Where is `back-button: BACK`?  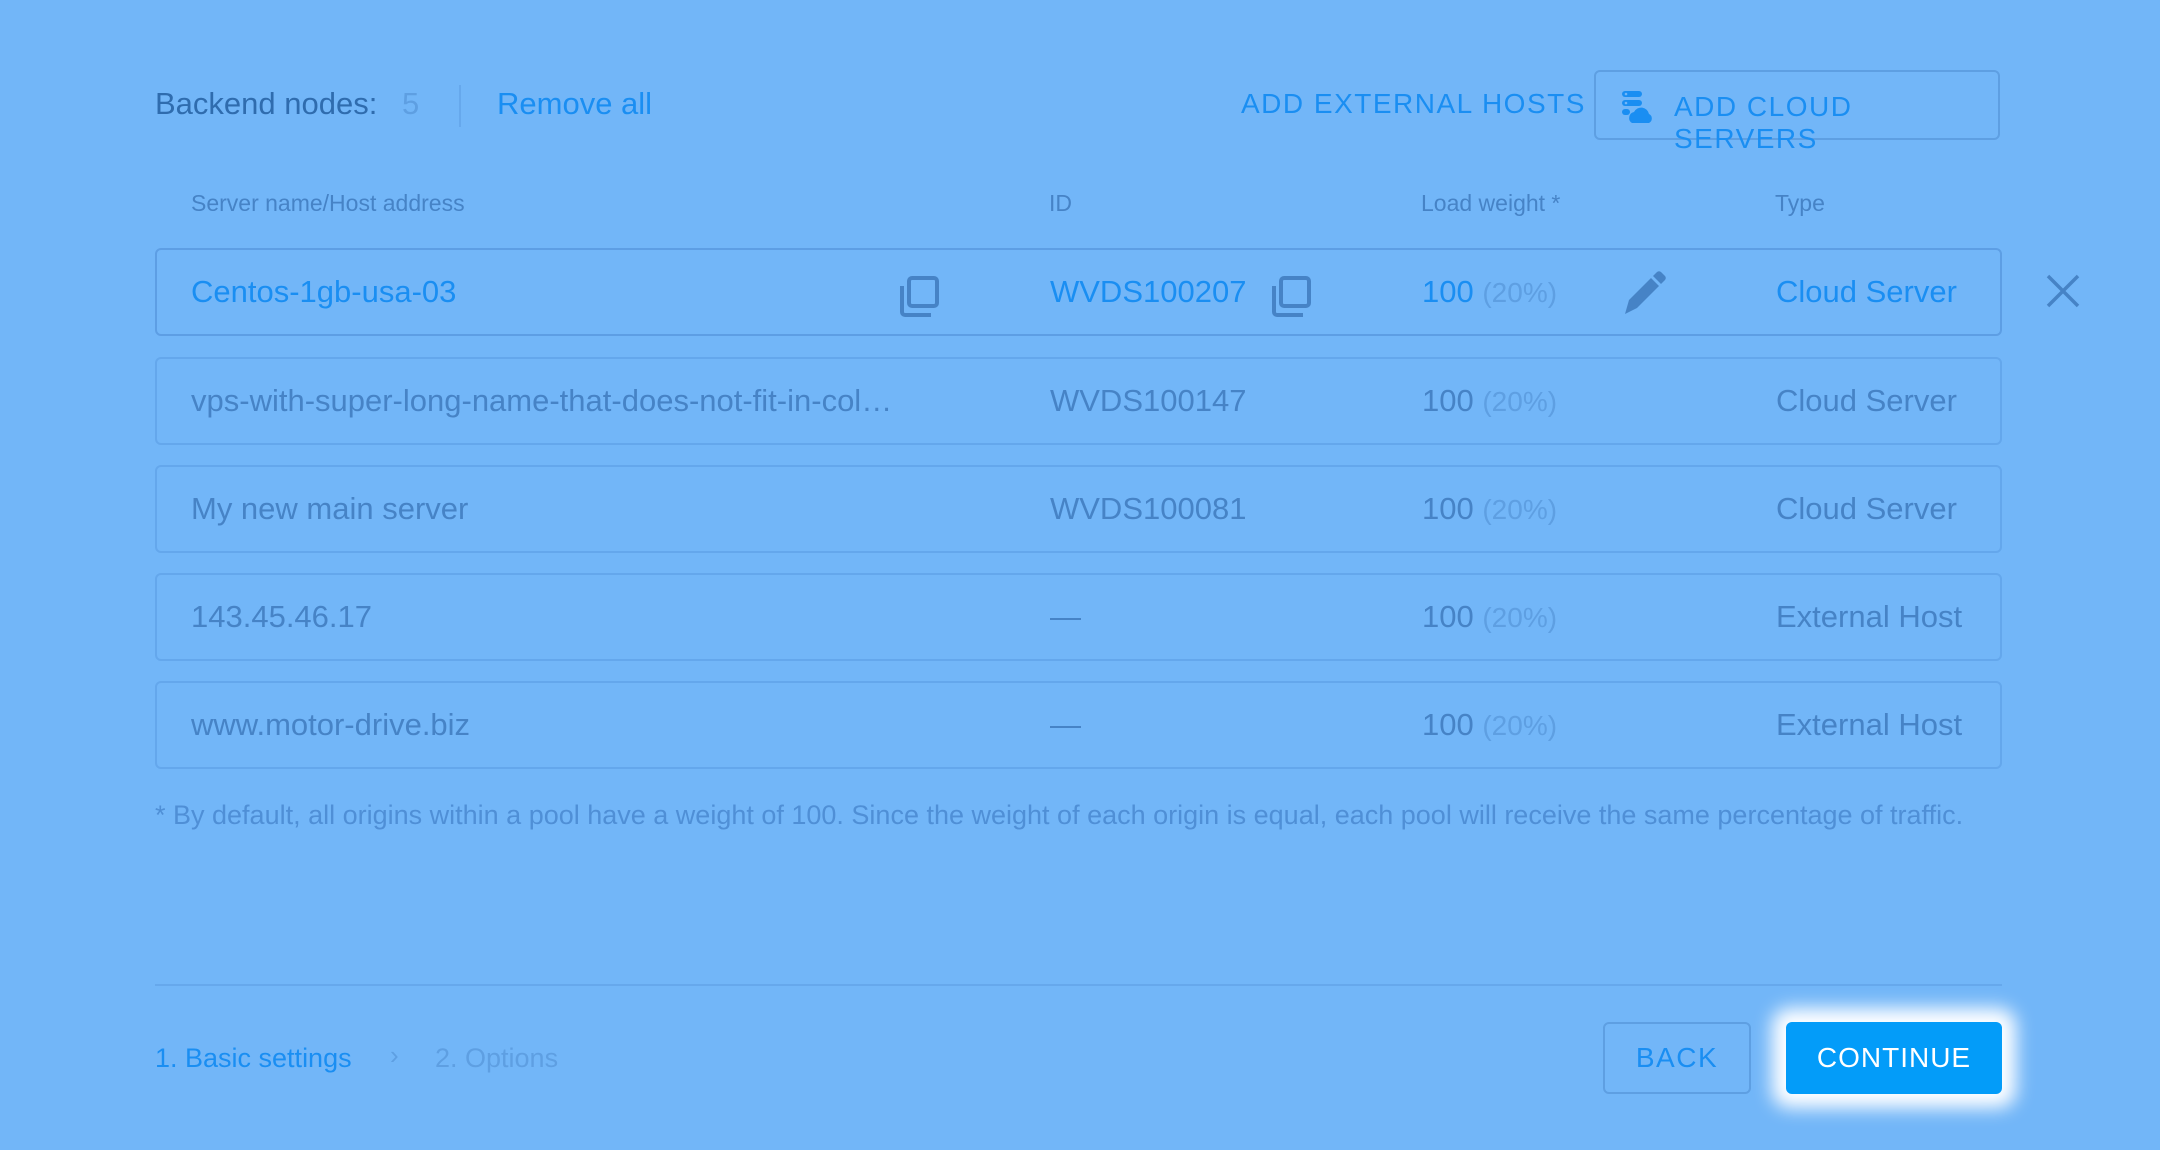
back-button: BACK is located at coordinates (1677, 1058).